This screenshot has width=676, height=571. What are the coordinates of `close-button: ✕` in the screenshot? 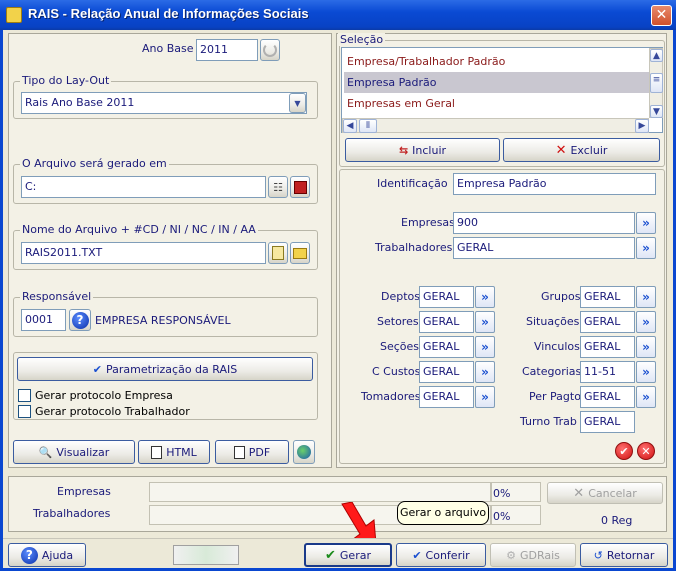 It's located at (661, 15).